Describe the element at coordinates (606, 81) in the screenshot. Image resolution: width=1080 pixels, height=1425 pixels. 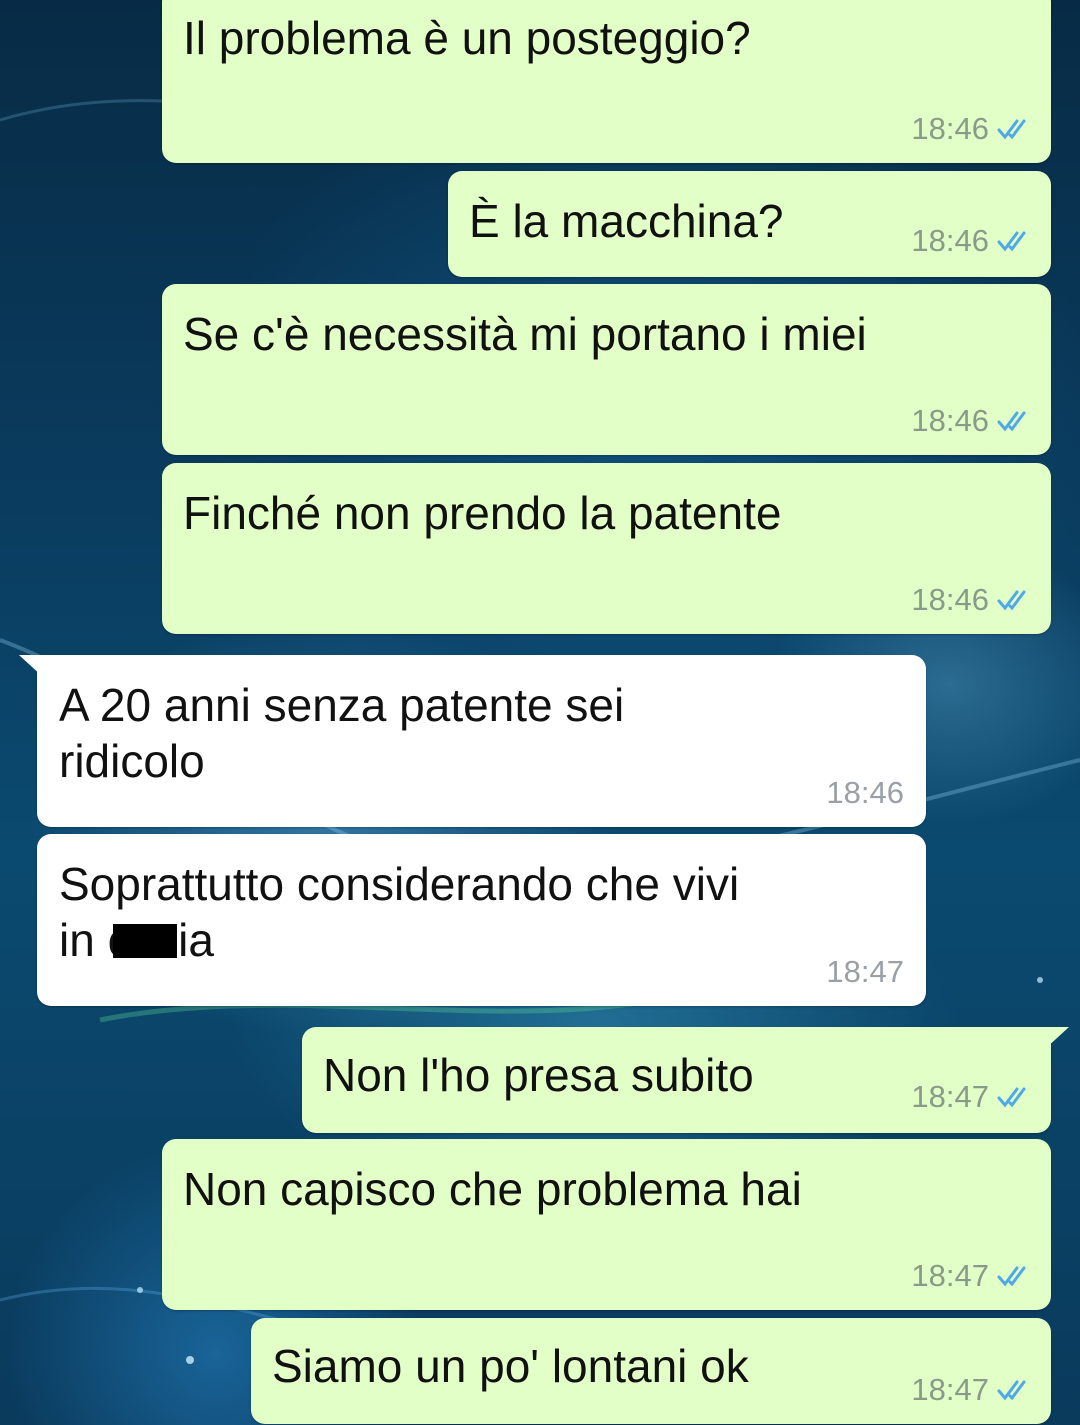
I see `message-bubble-outgoing: Il problema è un posteggio? 18:46` at that location.